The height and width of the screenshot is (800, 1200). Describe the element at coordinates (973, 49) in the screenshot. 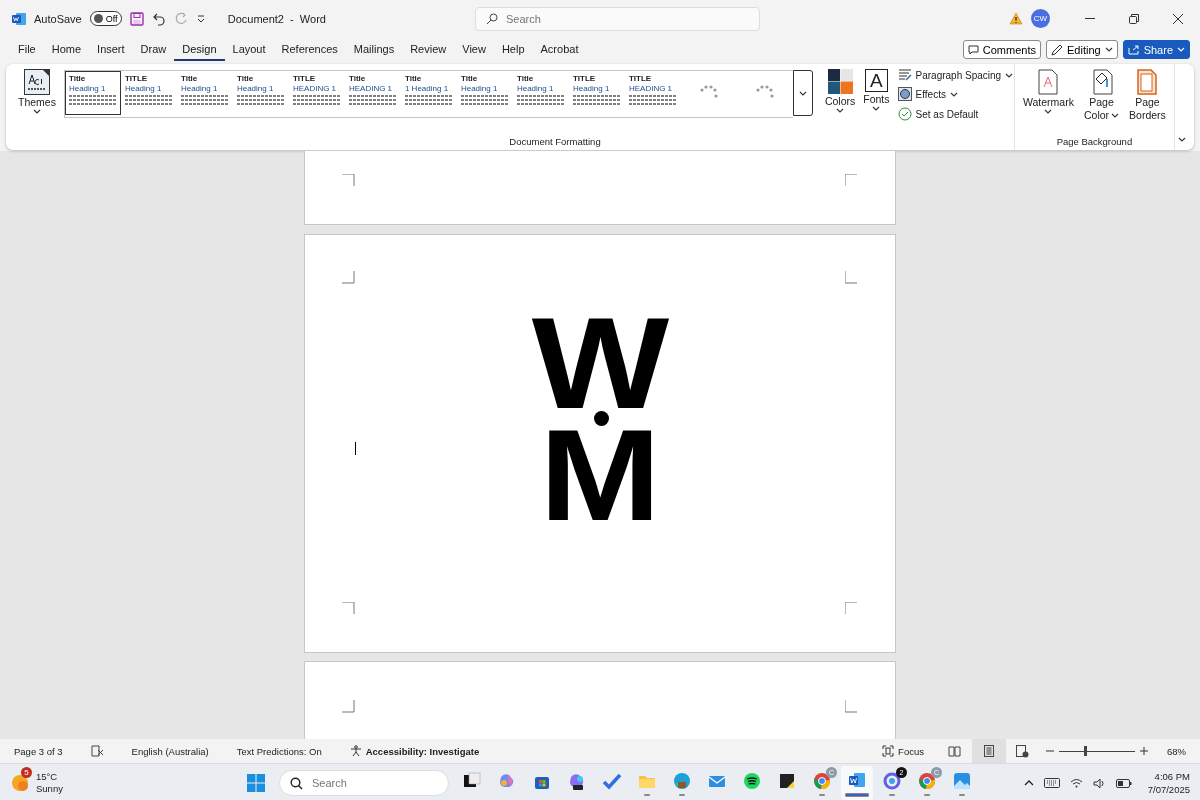

I see `comment-icon` at that location.